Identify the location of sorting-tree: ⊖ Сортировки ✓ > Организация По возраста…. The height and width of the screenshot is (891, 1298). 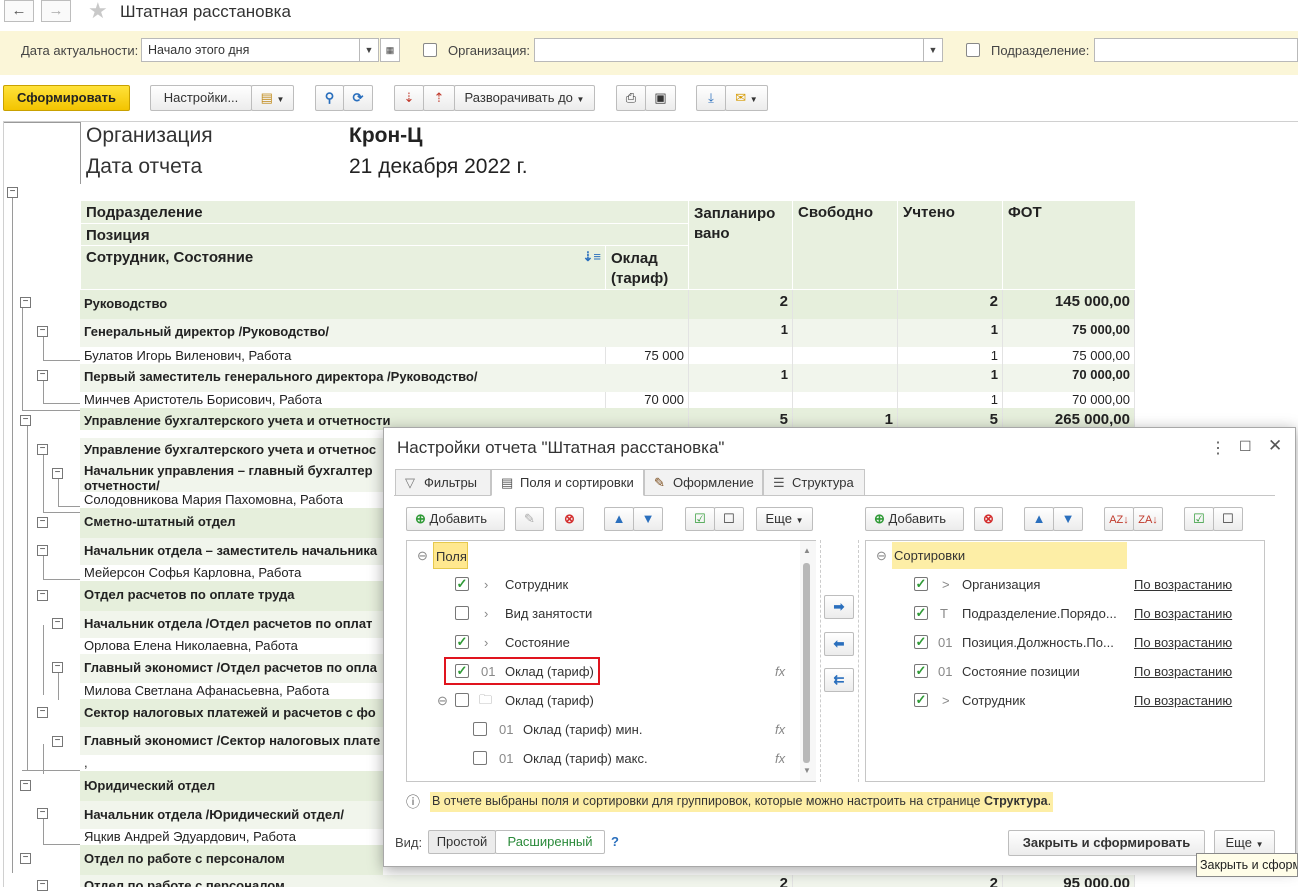
(1065, 661).